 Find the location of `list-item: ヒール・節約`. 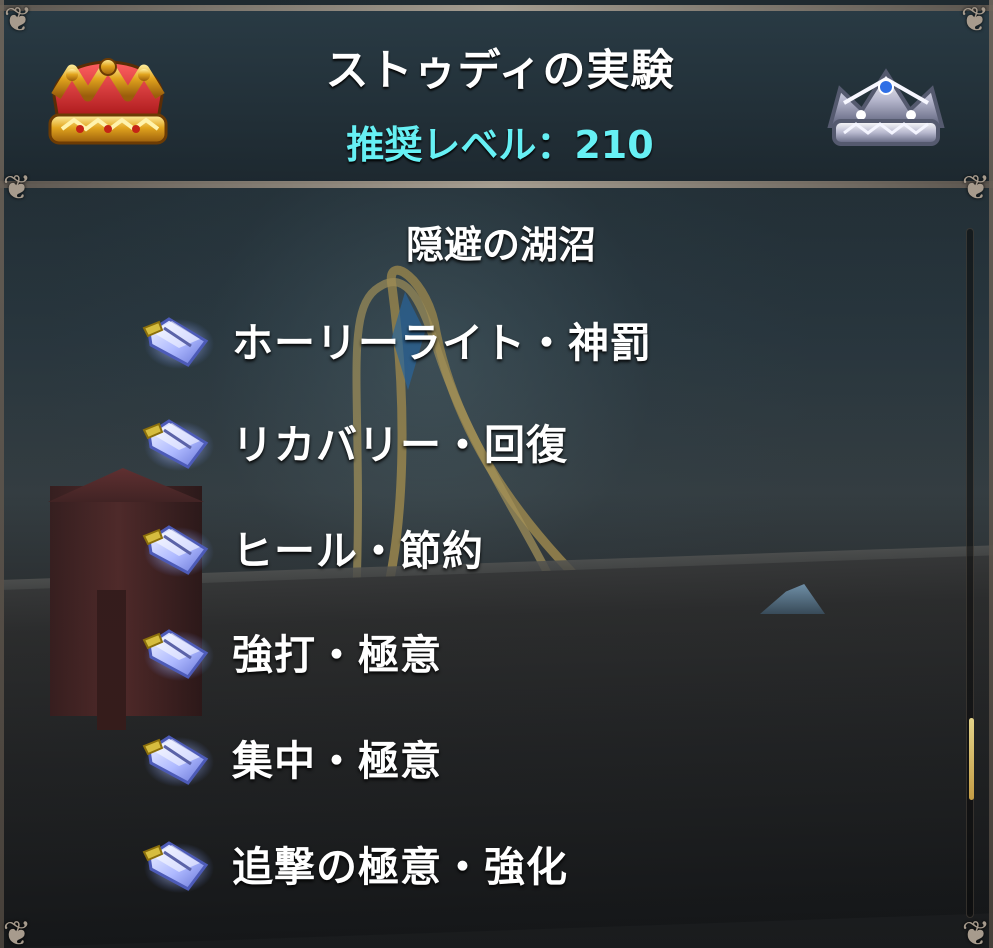

list-item: ヒール・節約 is located at coordinates (481, 551).